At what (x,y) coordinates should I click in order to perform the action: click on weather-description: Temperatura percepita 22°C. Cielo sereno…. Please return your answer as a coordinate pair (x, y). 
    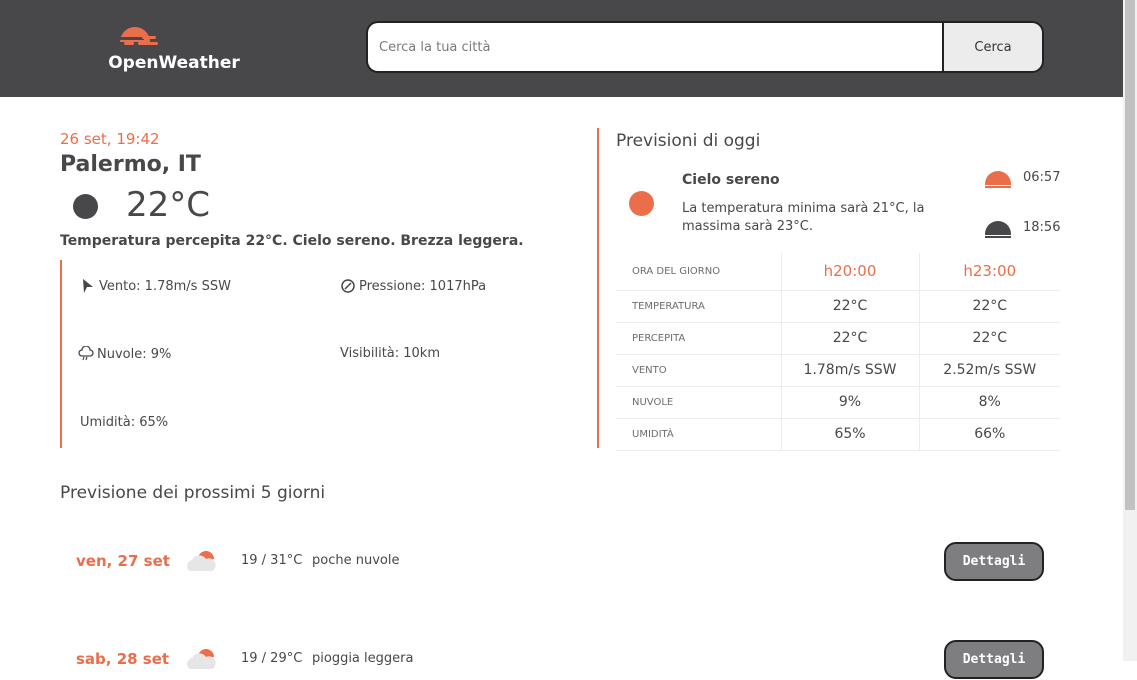
    Looking at the image, I should click on (292, 241).